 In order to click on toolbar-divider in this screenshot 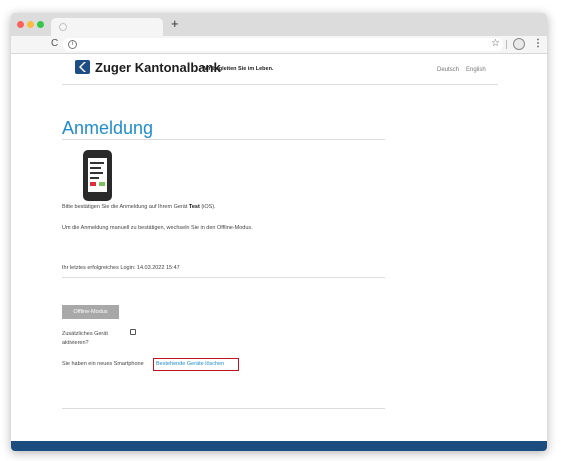, I will do `click(506, 44)`.